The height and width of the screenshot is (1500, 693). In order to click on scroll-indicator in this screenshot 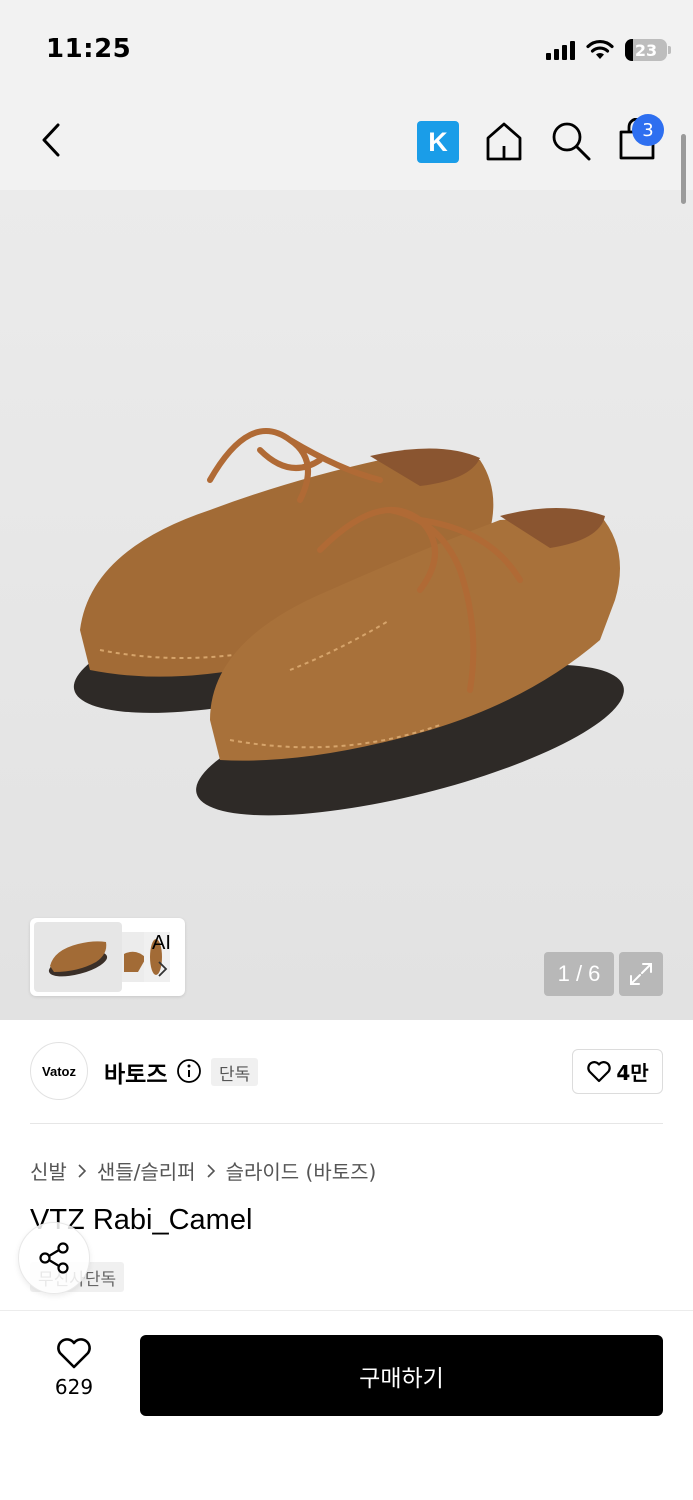, I will do `click(683, 169)`.